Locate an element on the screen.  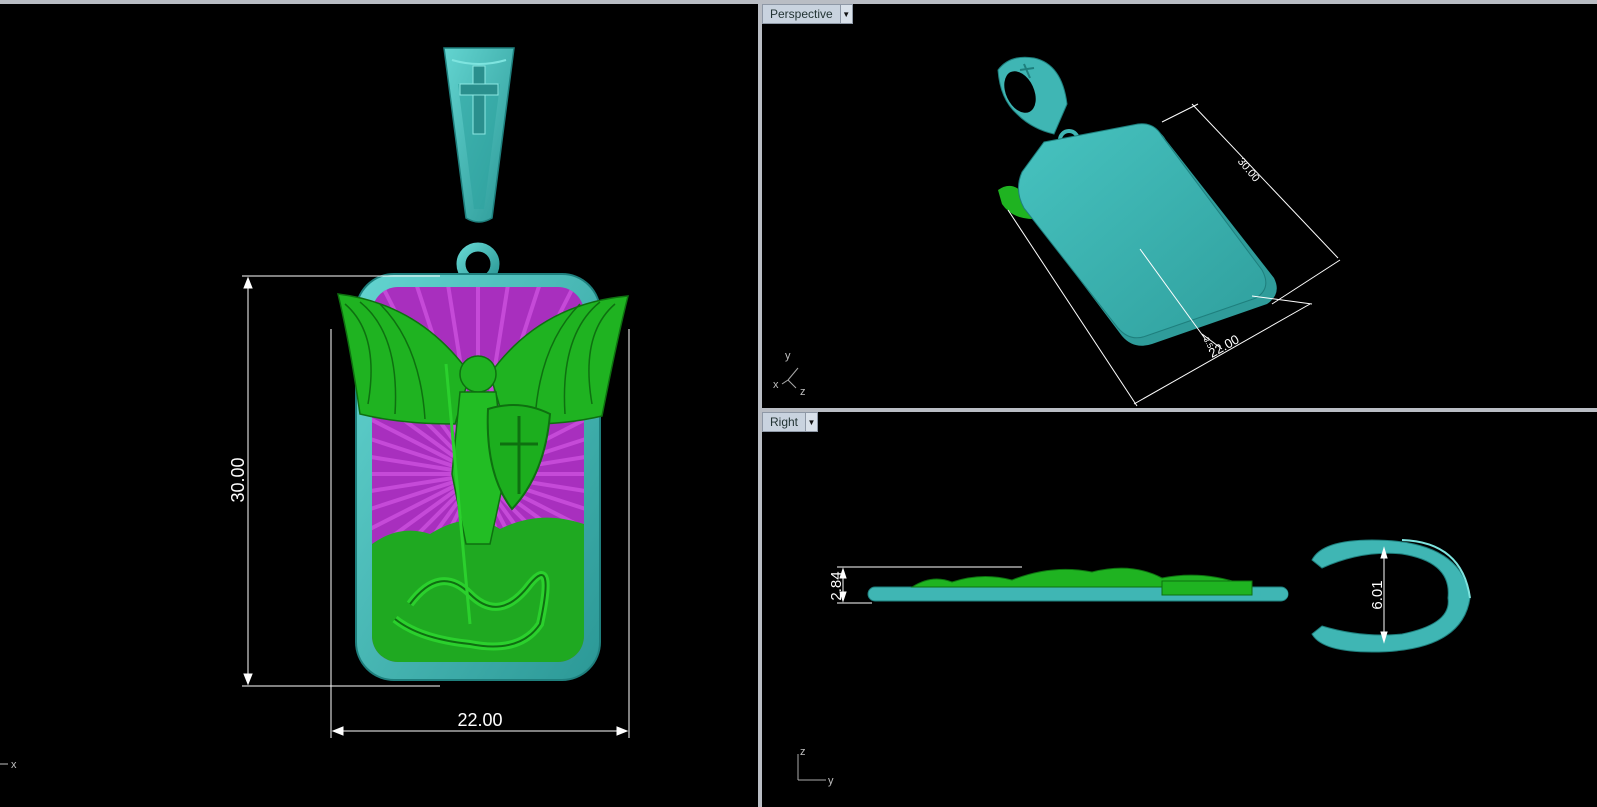
perspective-viewport-tab: Perspective ▼ is located at coordinates (807, 14).